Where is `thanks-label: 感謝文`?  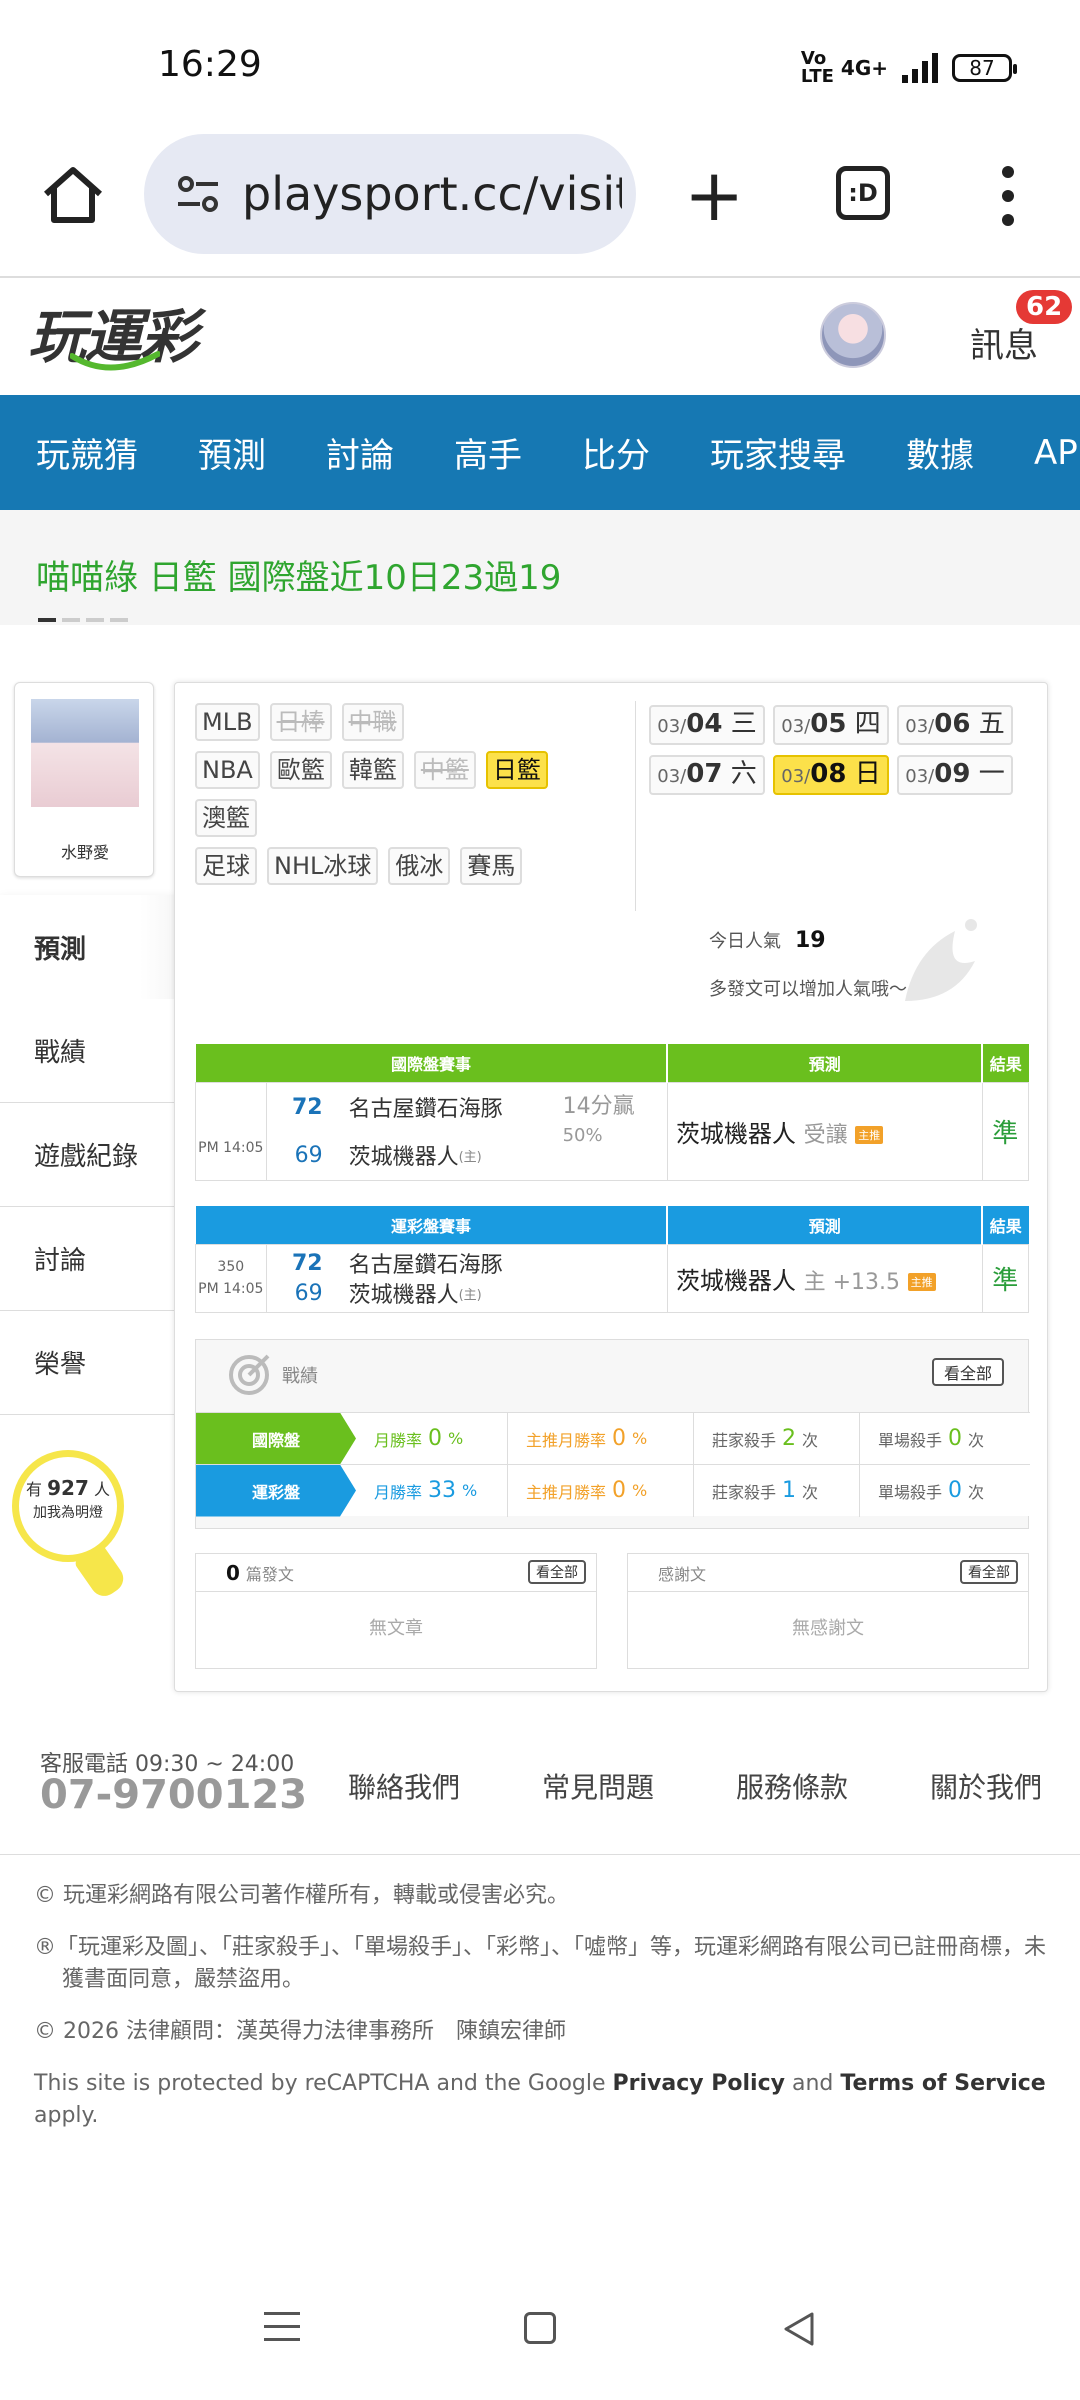 thanks-label: 感謝文 is located at coordinates (682, 1574).